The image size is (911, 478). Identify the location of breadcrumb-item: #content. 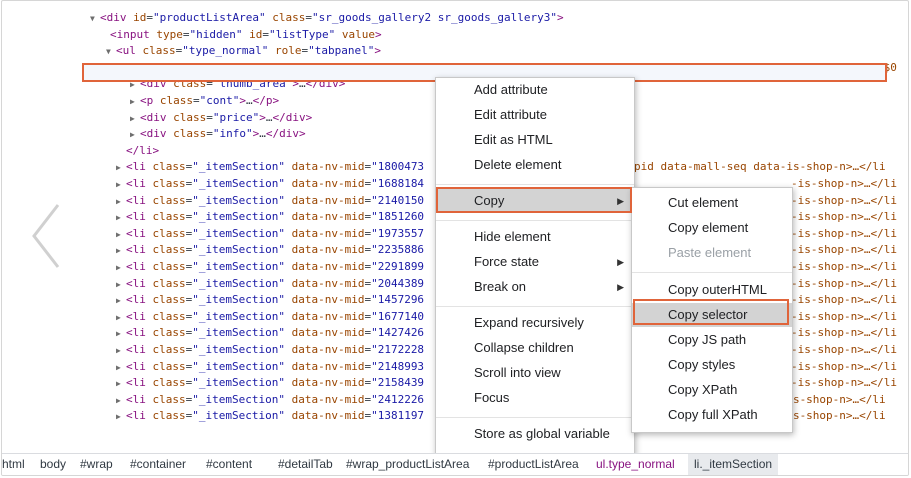
(229, 464).